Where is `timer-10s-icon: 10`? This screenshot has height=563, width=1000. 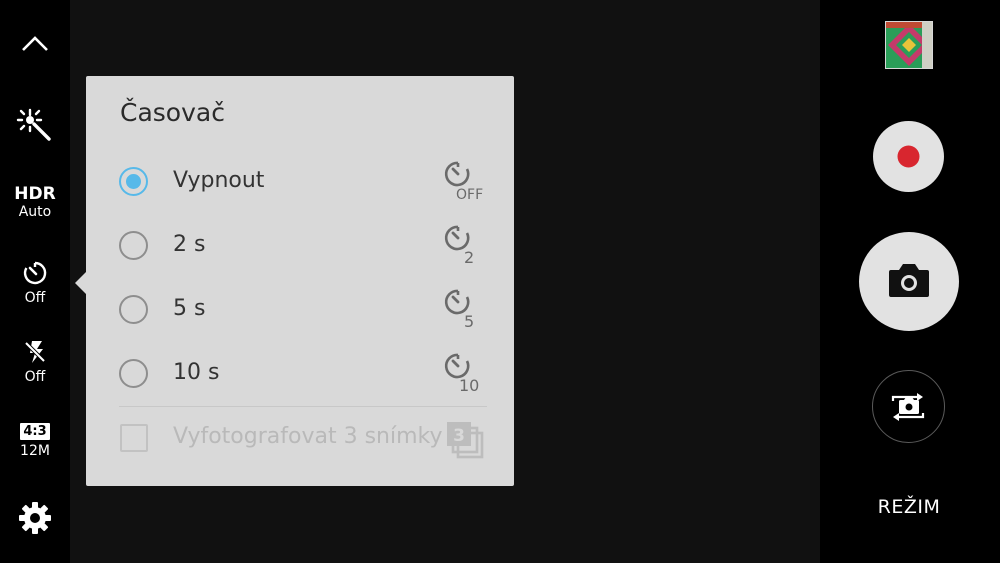 timer-10s-icon: 10 is located at coordinates (461, 374).